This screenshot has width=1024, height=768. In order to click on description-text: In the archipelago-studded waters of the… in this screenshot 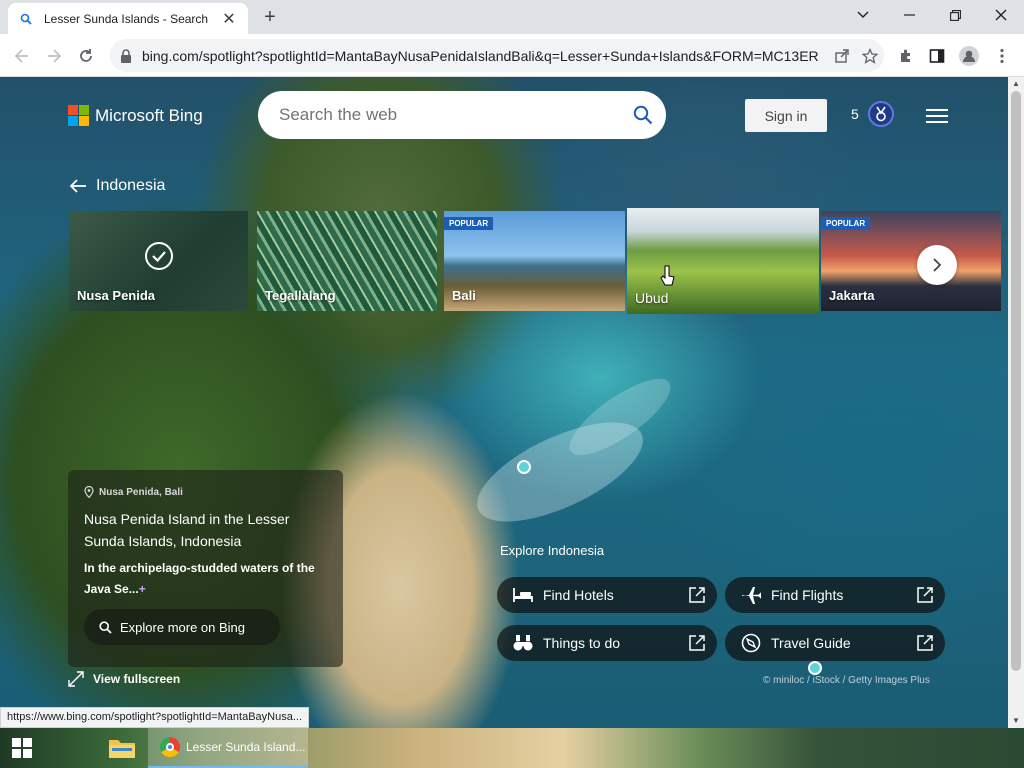, I will do `click(199, 578)`.